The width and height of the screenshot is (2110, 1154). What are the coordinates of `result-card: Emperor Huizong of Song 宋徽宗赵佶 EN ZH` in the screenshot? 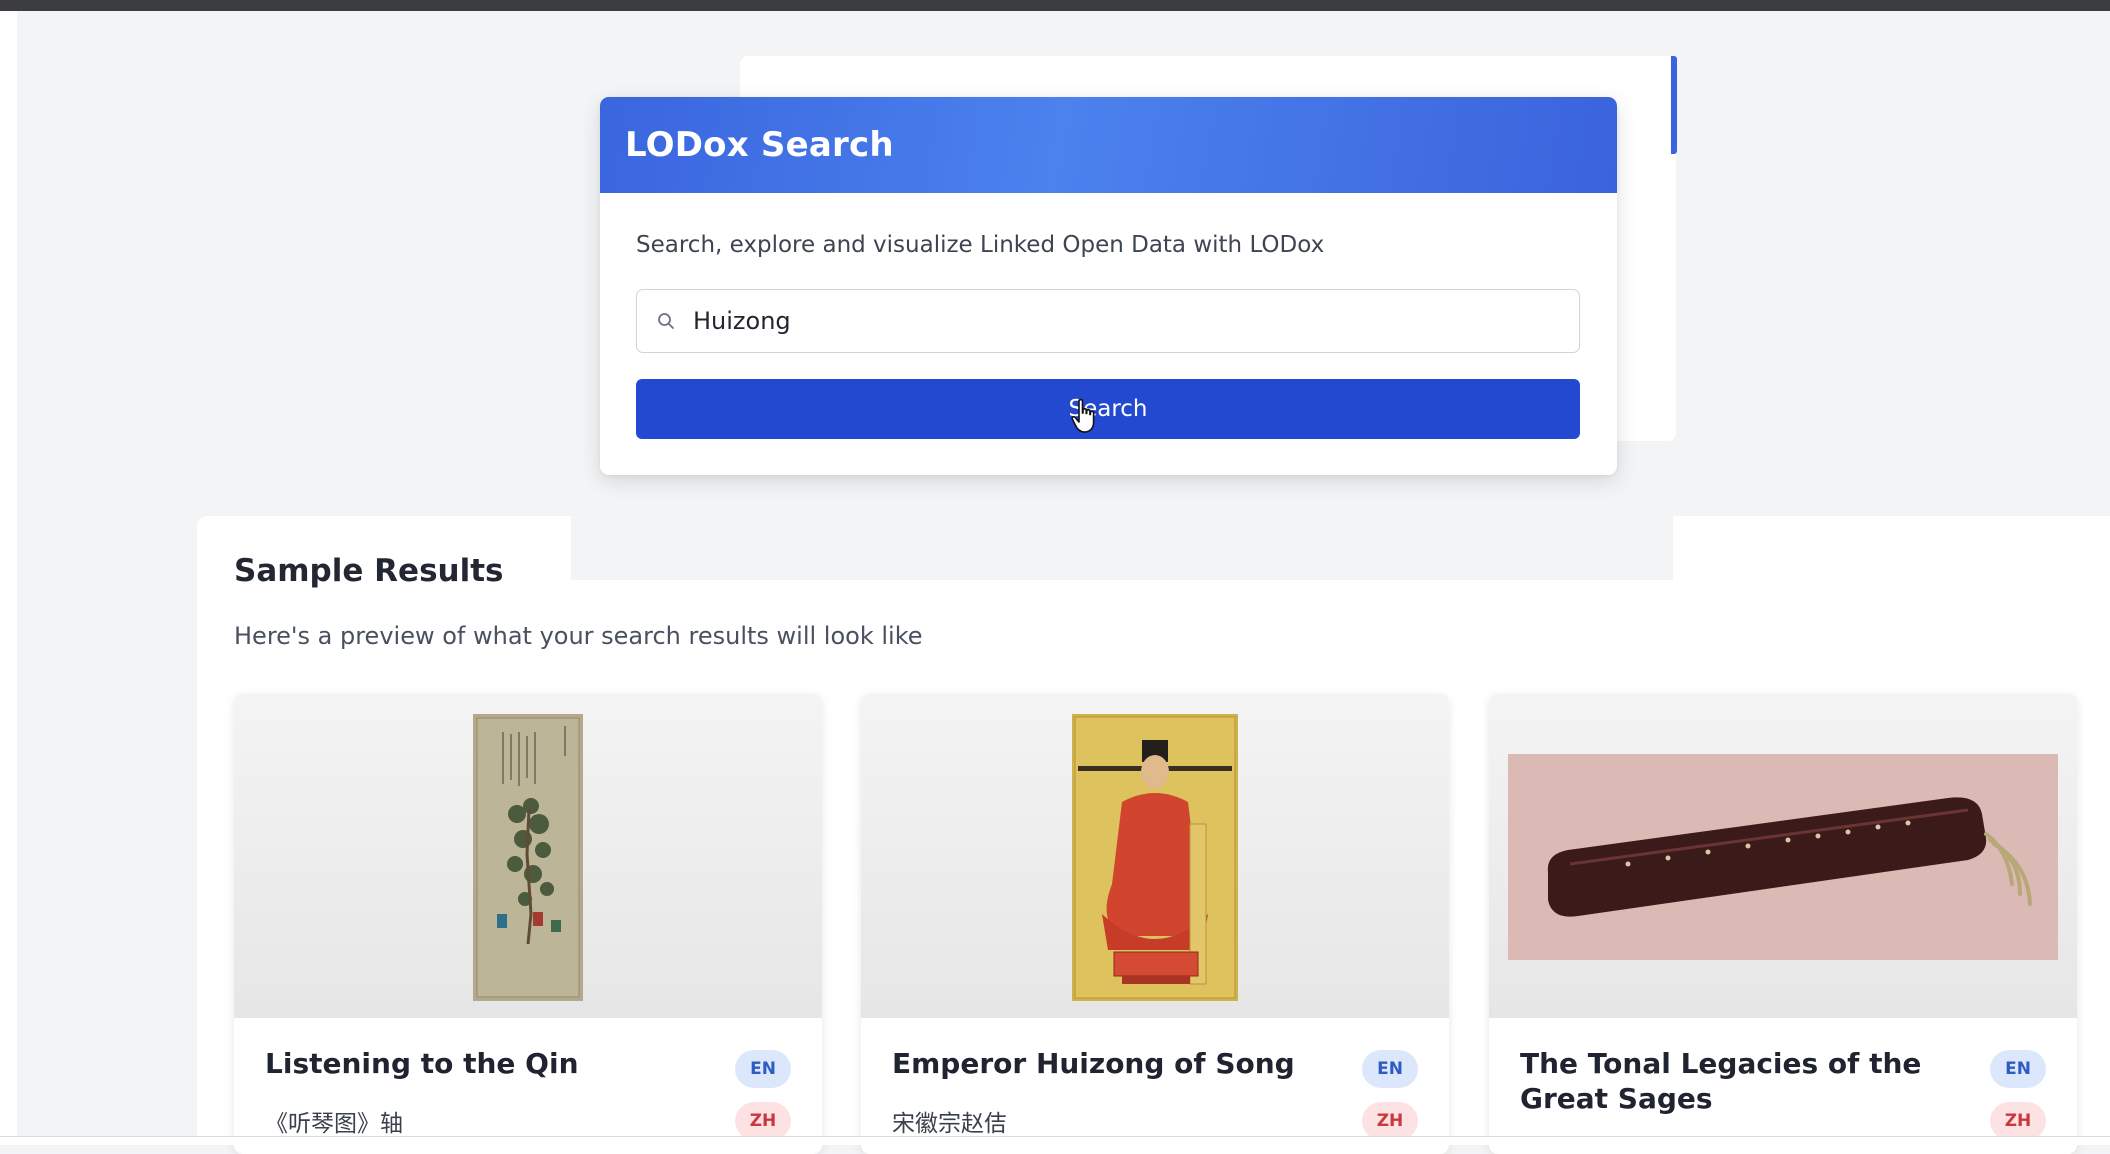 It's located at (1155, 924).